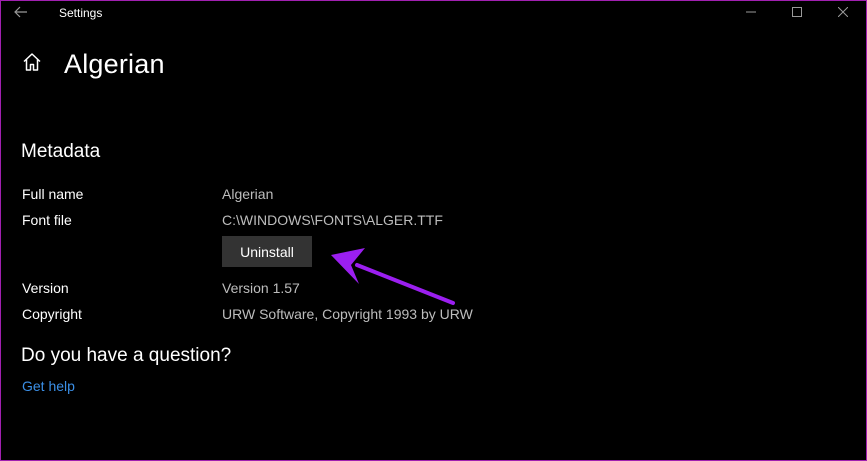 The image size is (867, 461). I want to click on minimize-icon, so click(751, 13).